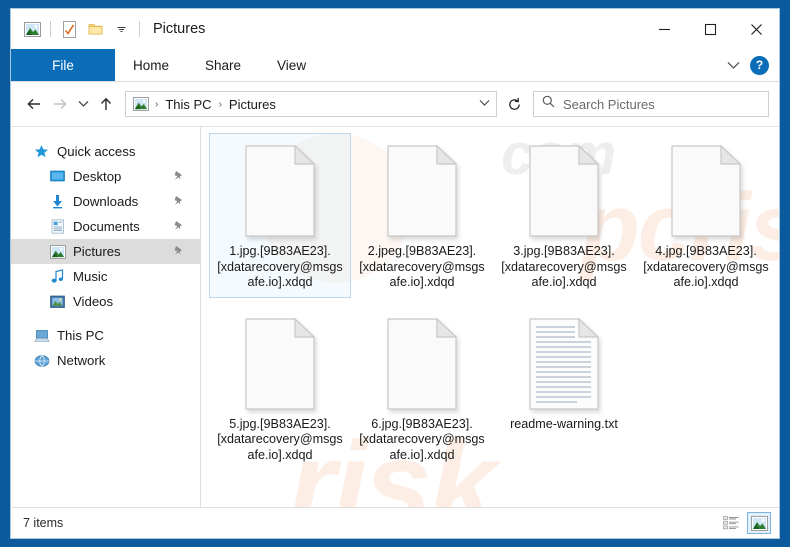 The image size is (790, 547). I want to click on qat-separator, so click(50, 29).